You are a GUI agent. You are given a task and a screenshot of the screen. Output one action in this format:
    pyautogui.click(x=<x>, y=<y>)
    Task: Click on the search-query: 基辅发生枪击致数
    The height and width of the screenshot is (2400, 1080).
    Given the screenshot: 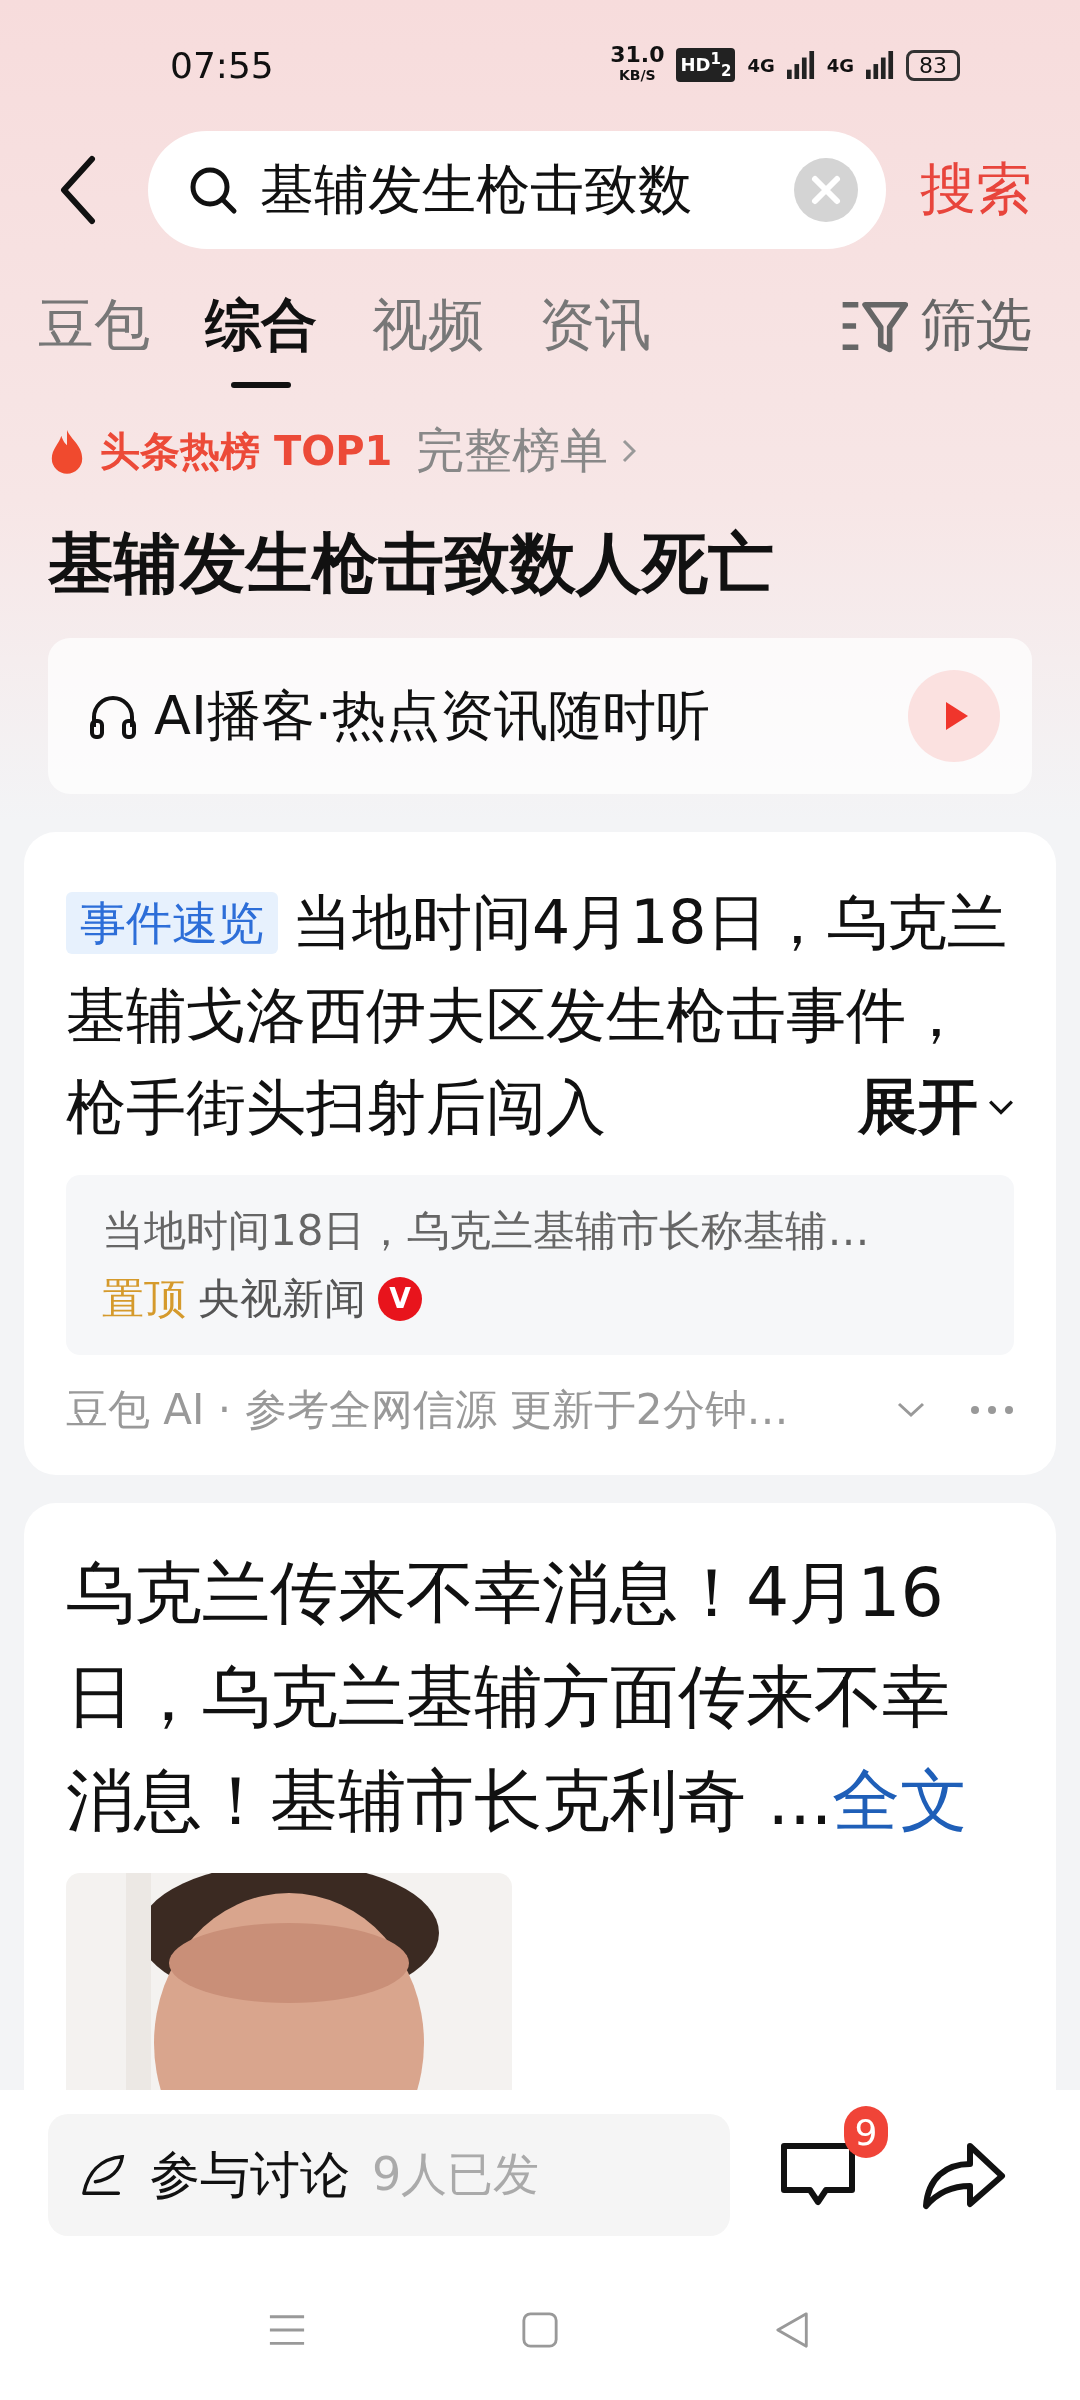 What is the action you would take?
    pyautogui.click(x=476, y=189)
    